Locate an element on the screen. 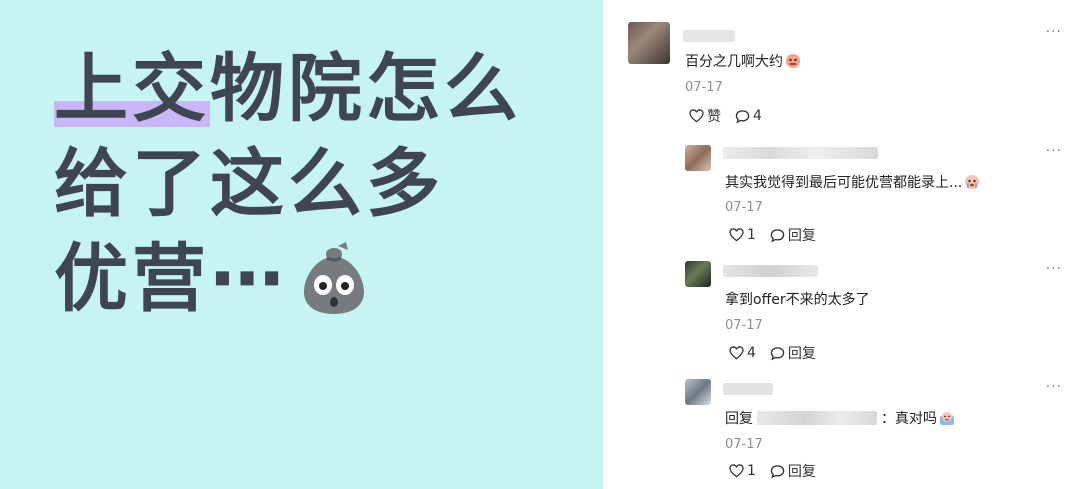  crying-face-emoji-icon is located at coordinates (972, 182).